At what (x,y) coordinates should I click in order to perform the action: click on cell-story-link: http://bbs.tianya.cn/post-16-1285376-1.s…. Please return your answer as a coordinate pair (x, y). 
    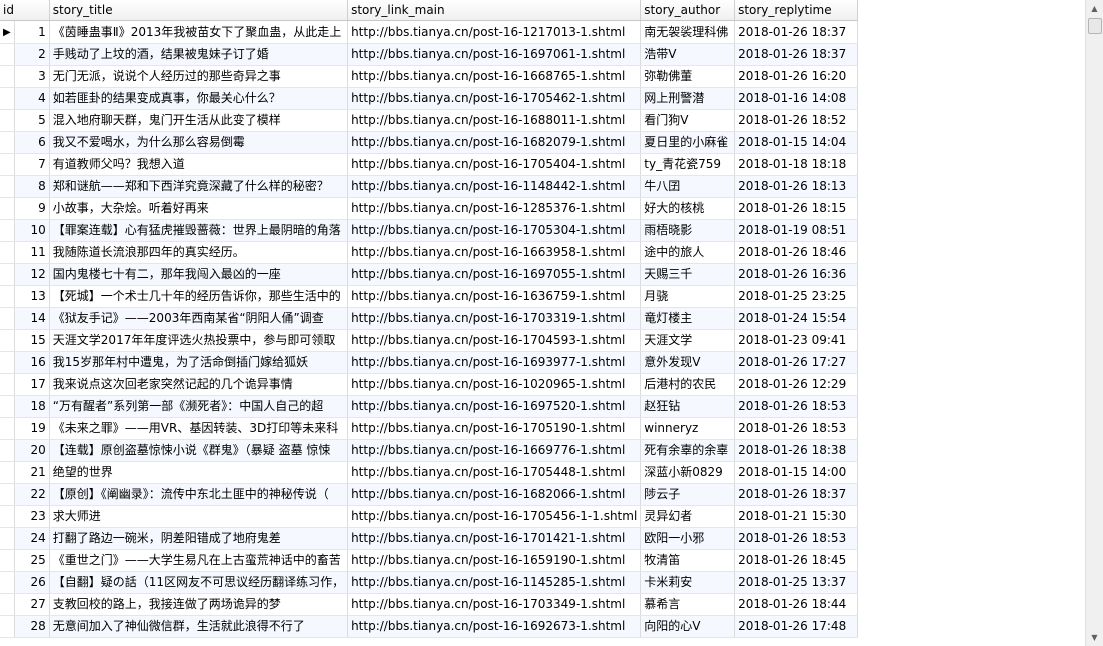
    Looking at the image, I should click on (494, 208).